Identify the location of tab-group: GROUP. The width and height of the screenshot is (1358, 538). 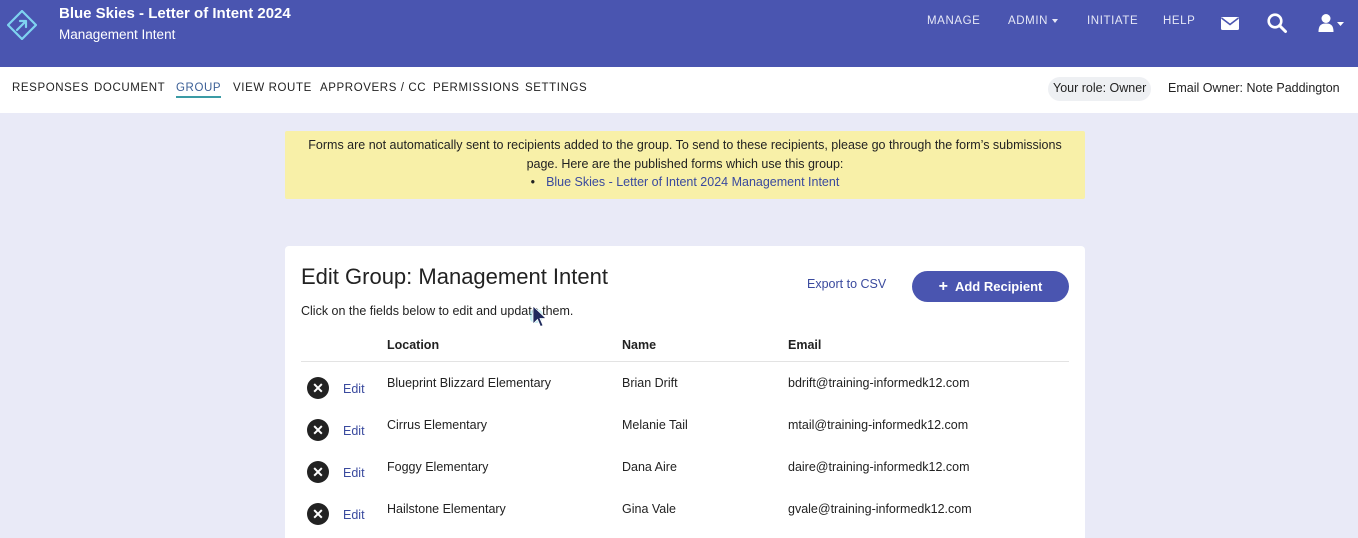
(199, 90).